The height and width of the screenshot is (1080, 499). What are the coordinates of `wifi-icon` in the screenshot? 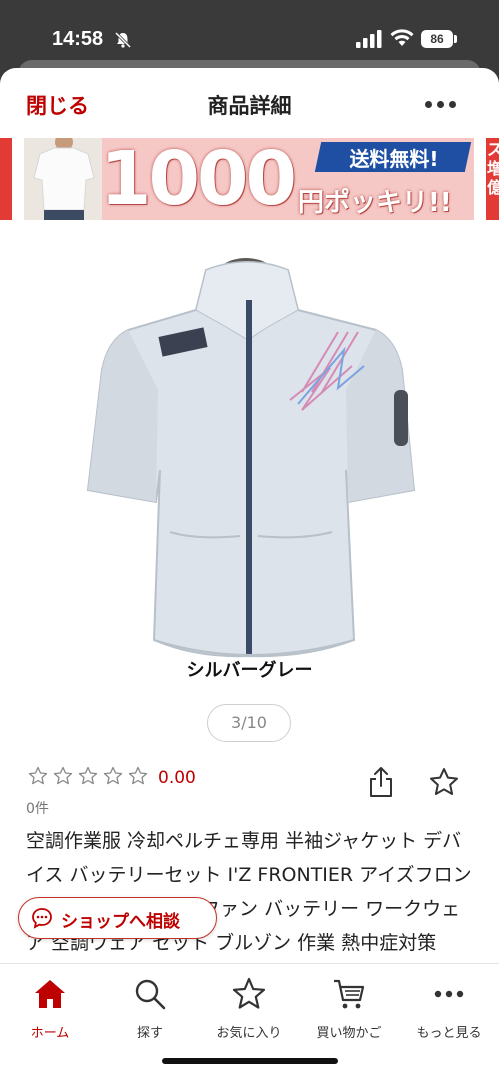 It's located at (402, 37).